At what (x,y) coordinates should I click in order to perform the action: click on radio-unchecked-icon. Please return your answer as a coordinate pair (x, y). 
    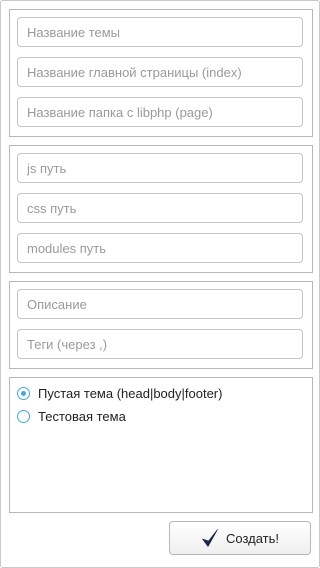
    Looking at the image, I should click on (23, 416).